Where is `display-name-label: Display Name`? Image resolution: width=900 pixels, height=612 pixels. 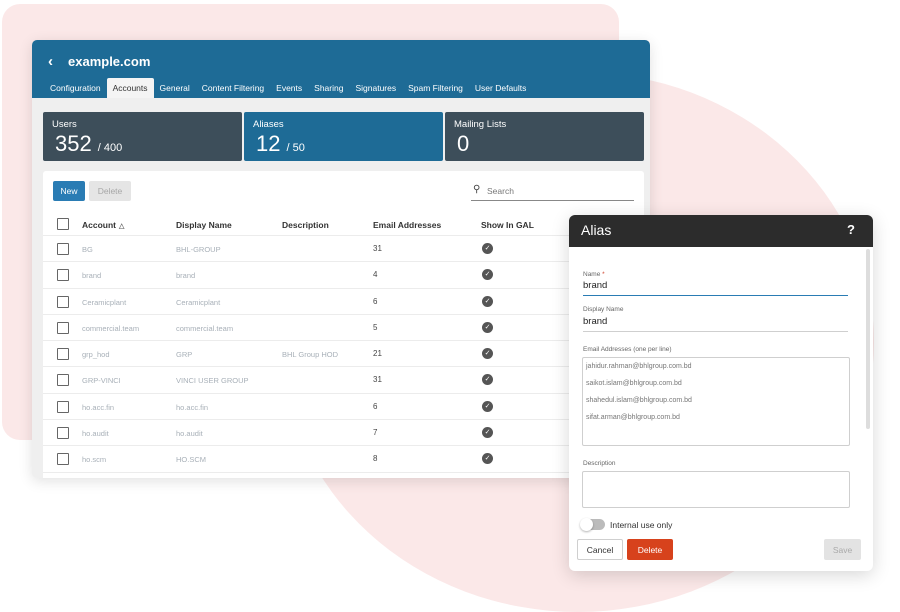
display-name-label: Display Name is located at coordinates (603, 309).